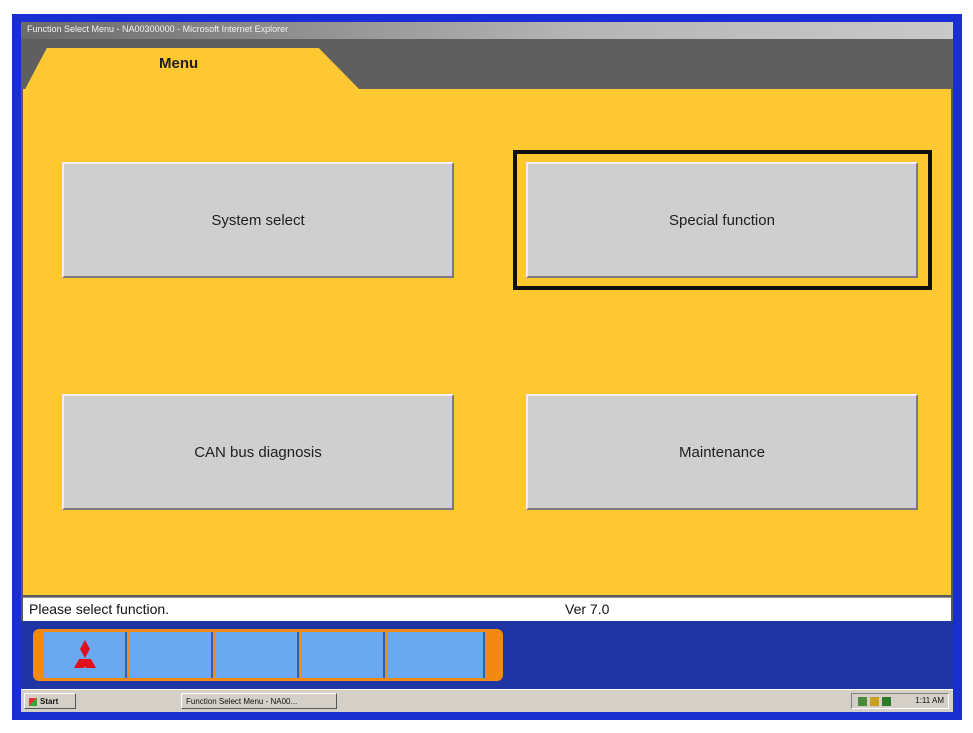 The height and width of the screenshot is (733, 973). I want to click on system-select-button: System select, so click(258, 220).